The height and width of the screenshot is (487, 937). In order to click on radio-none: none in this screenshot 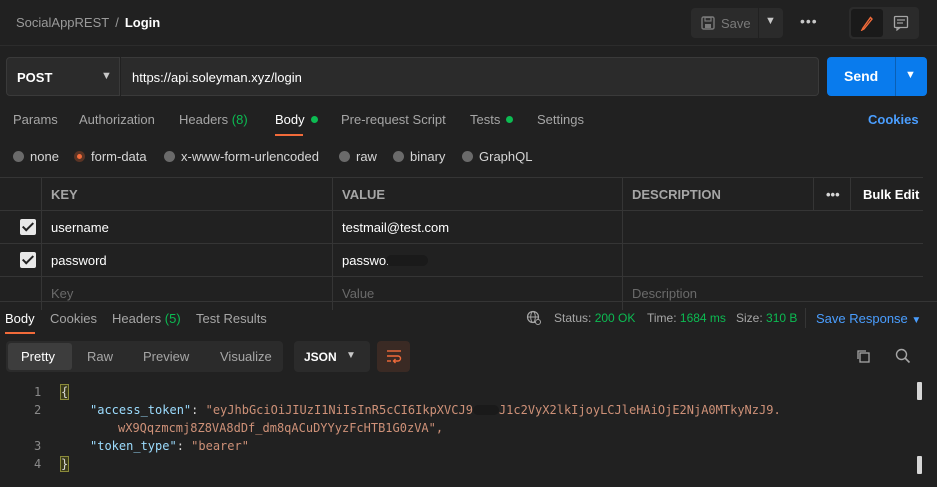, I will do `click(36, 156)`.